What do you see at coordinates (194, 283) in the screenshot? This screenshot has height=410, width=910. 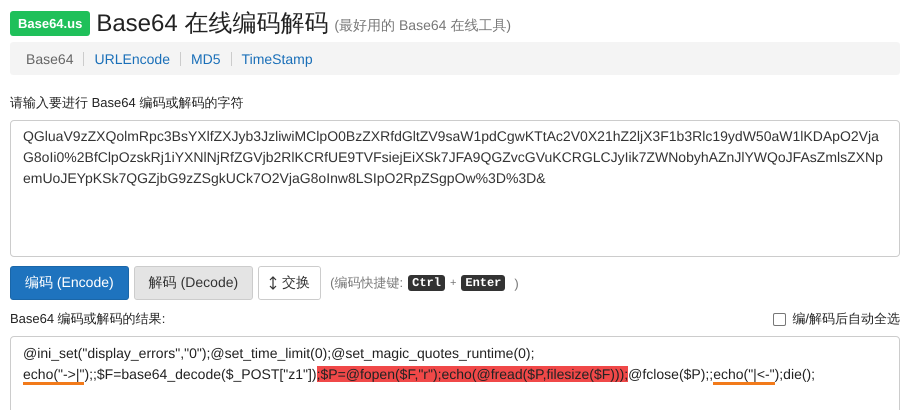 I see `decode-button: 解码 (Decode)` at bounding box center [194, 283].